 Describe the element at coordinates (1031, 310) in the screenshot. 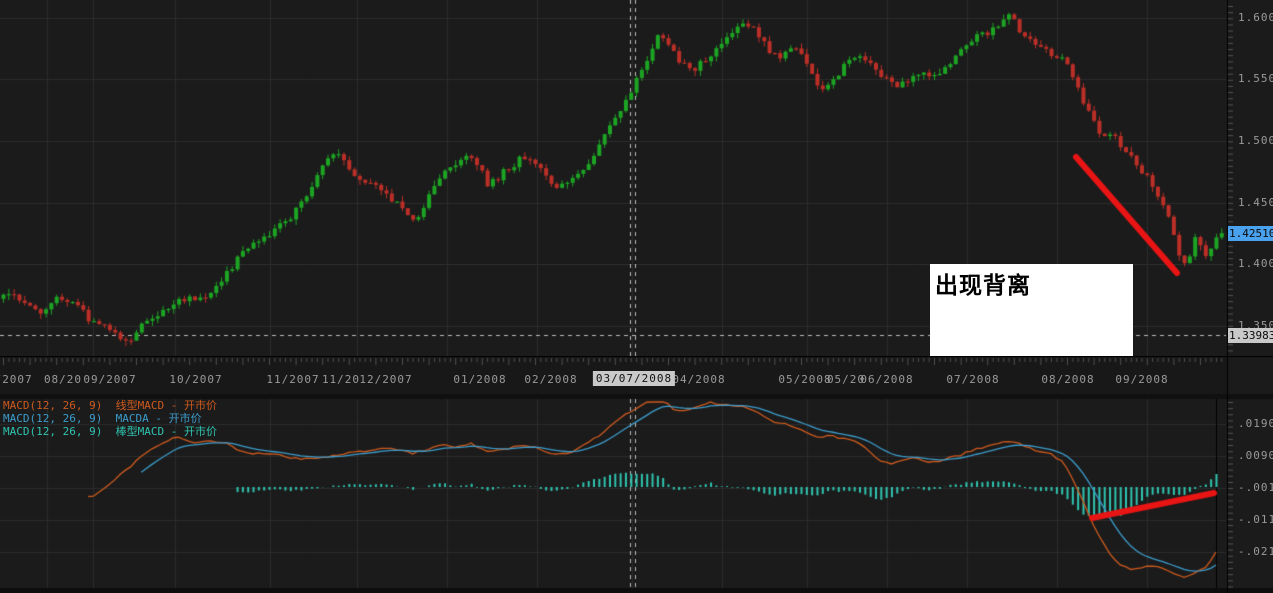

I see `divergence-annotation-box: 出现背离` at that location.